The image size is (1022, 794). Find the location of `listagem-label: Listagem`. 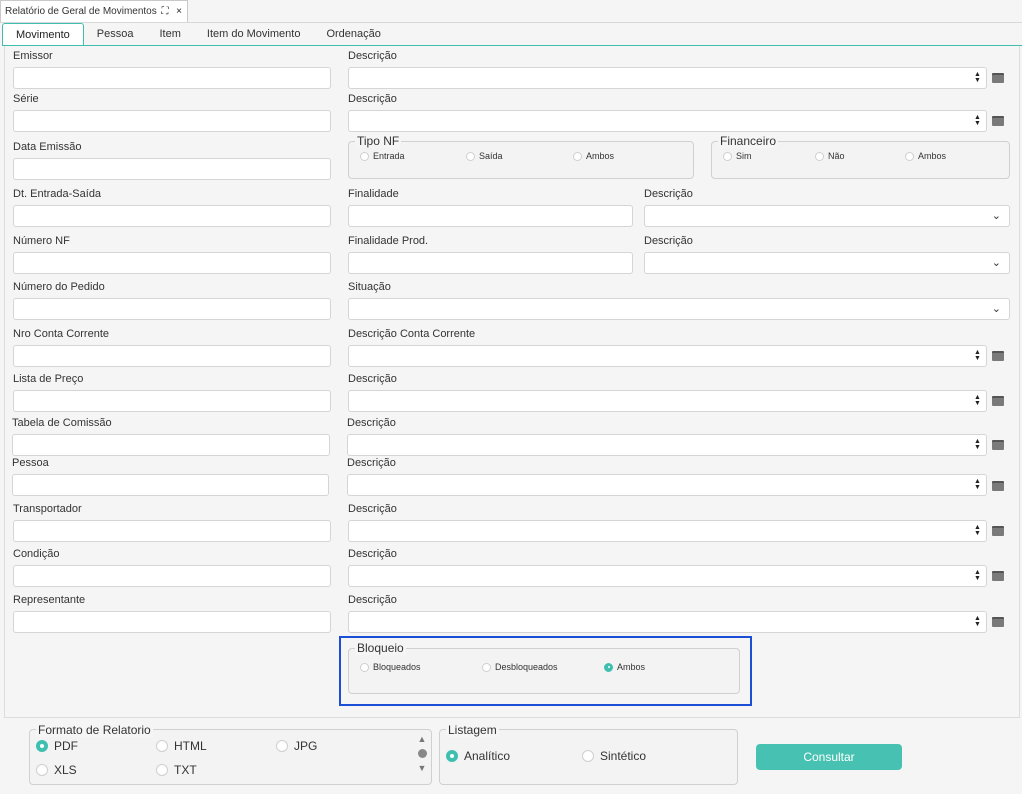

listagem-label: Listagem is located at coordinates (472, 730).